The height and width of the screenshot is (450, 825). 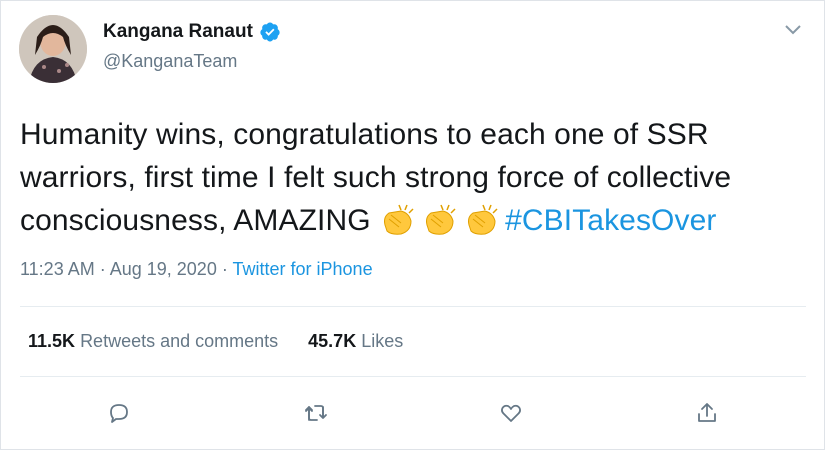 I want to click on like-icon, so click(x=511, y=413).